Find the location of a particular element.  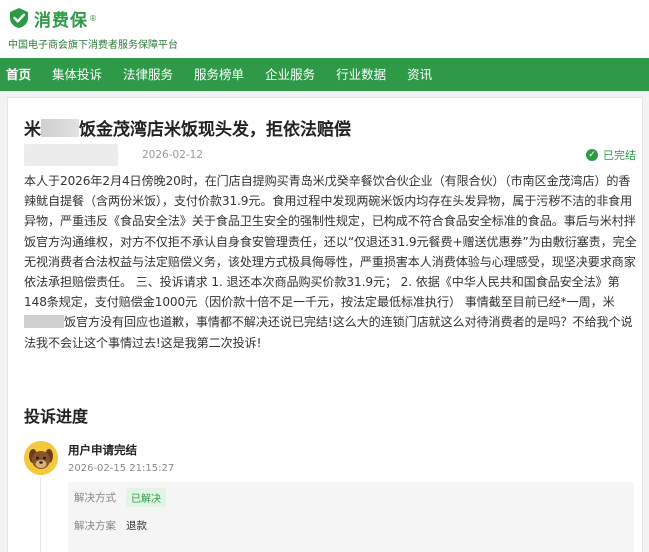

resolution-method-row: 解决方式 已解决 is located at coordinates (120, 497).